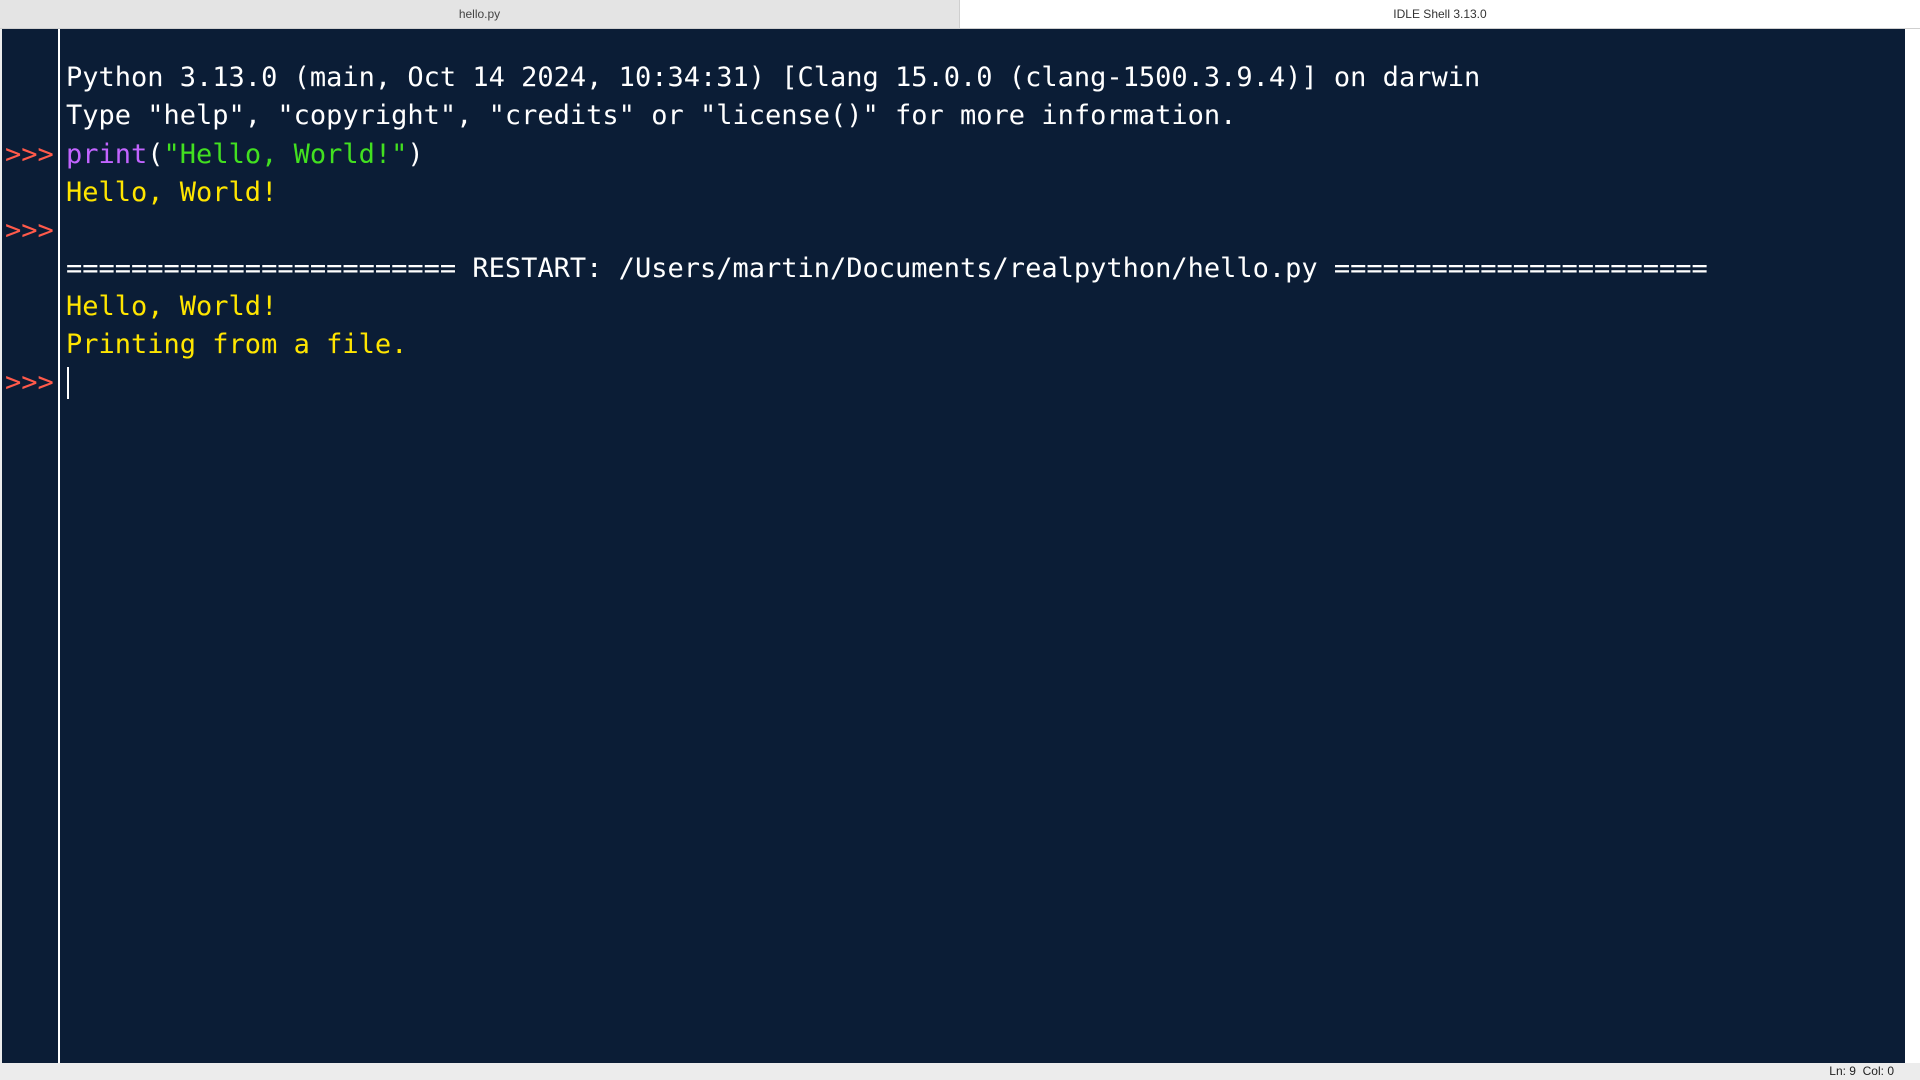  What do you see at coordinates (285, 154) in the screenshot?
I see `string-literal: "Hello, World!"` at bounding box center [285, 154].